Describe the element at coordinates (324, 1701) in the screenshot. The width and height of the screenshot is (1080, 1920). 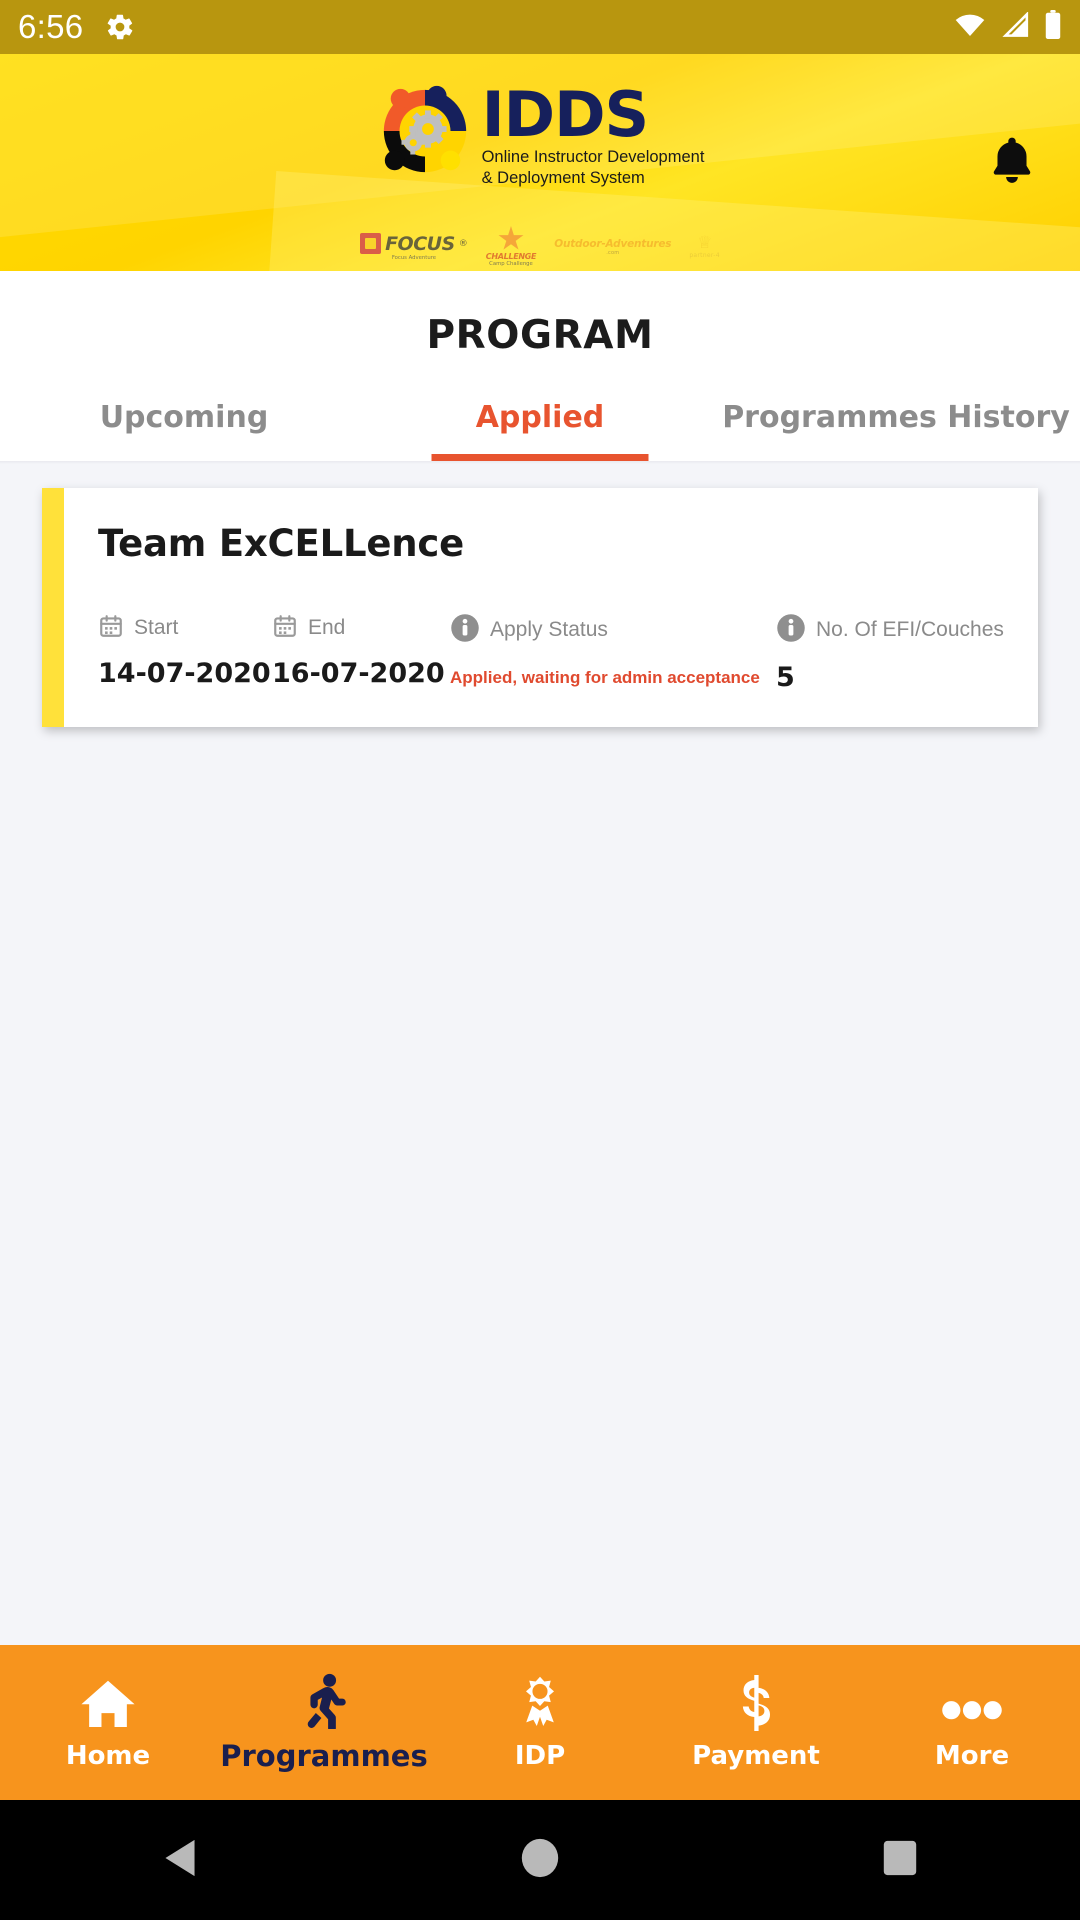
I see `running-person-icon` at that location.